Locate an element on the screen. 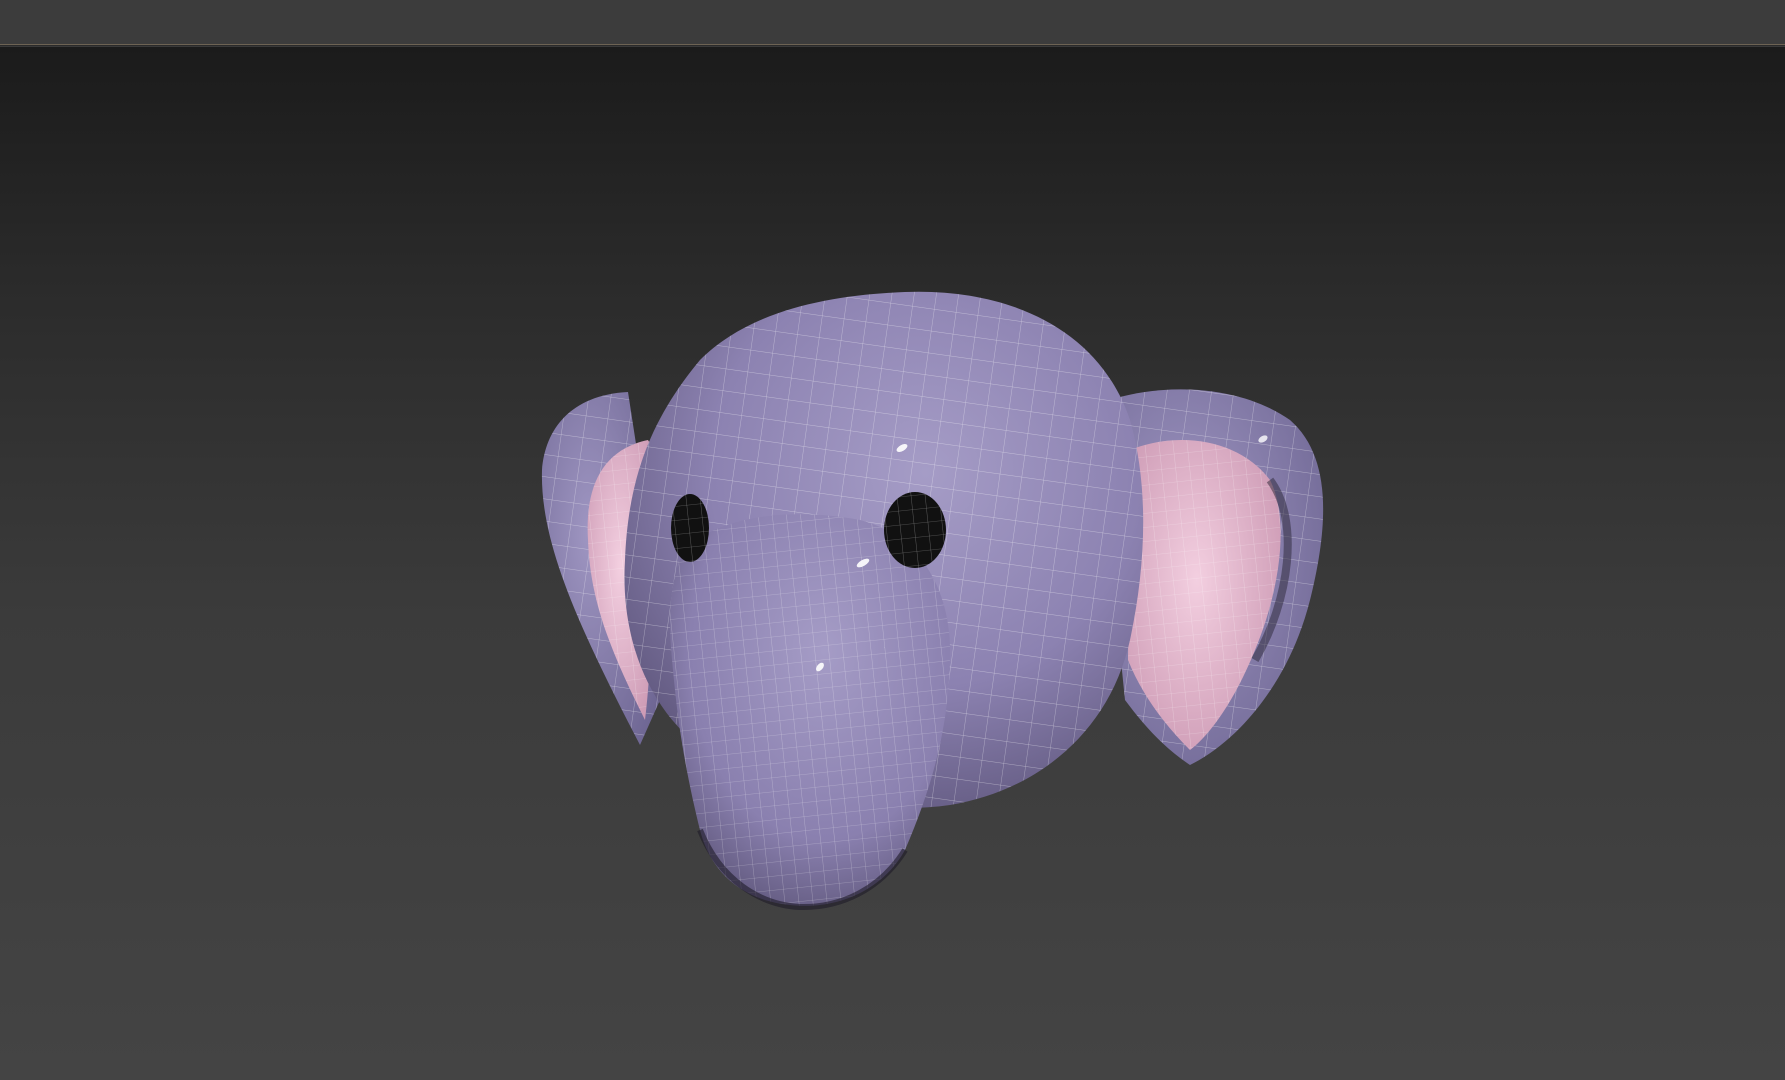  top-toolbar is located at coordinates (892, 23).